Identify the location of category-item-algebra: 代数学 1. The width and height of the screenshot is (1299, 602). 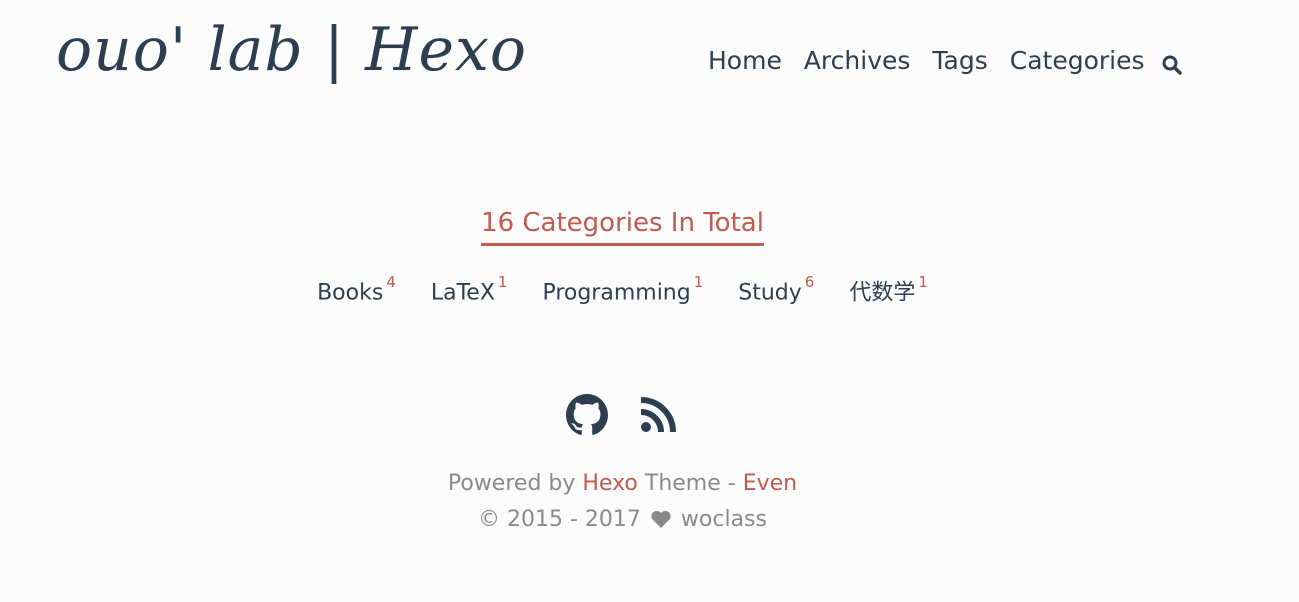
(888, 289).